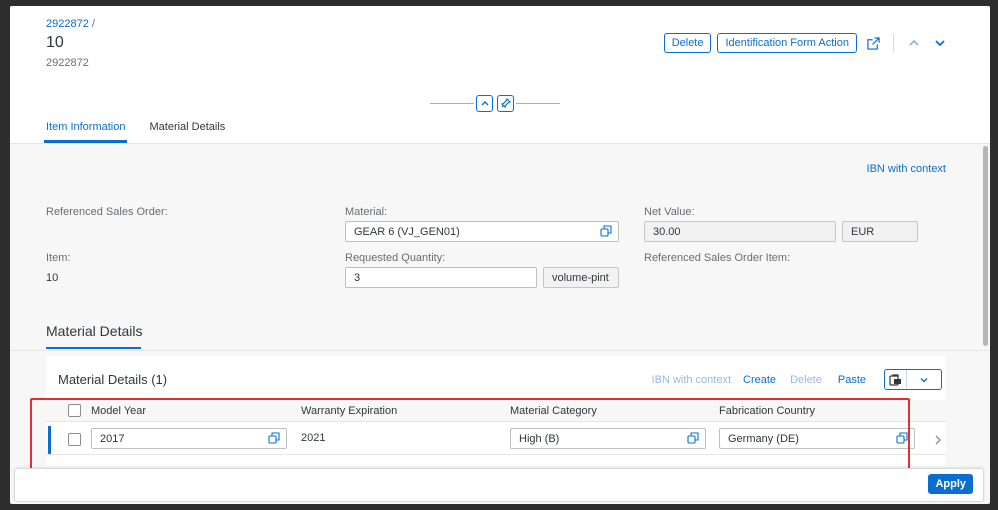 The image size is (998, 510). I want to click on actions-separator, so click(893, 43).